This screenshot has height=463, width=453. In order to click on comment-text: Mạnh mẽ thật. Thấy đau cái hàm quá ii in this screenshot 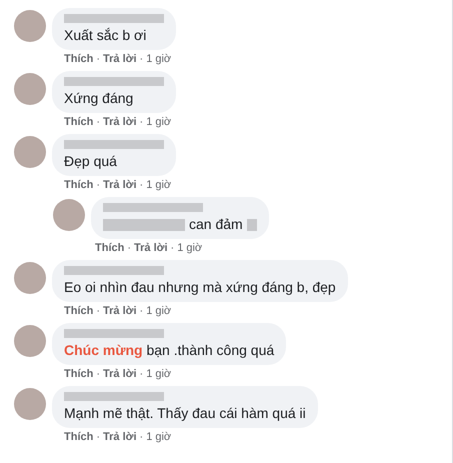, I will do `click(185, 413)`.